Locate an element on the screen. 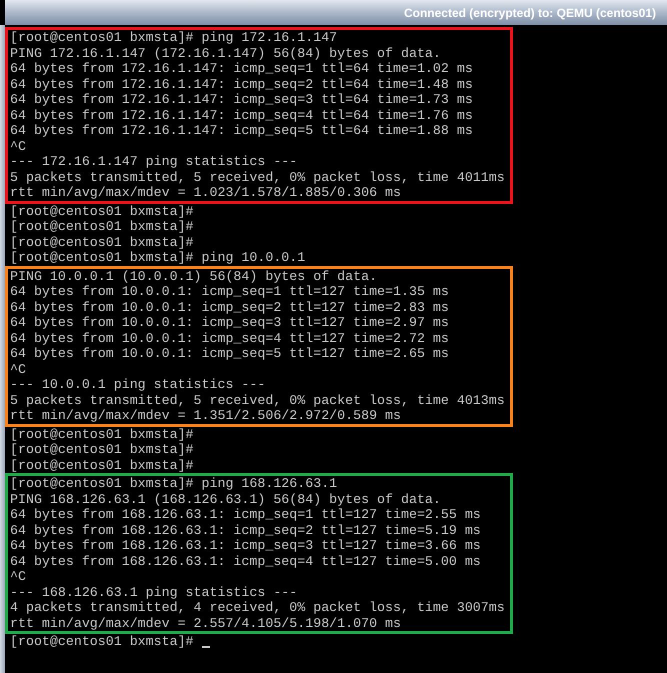 The image size is (667, 673). terminal-line: --- 172.16.1.147 ping statistics --- is located at coordinates (154, 162).